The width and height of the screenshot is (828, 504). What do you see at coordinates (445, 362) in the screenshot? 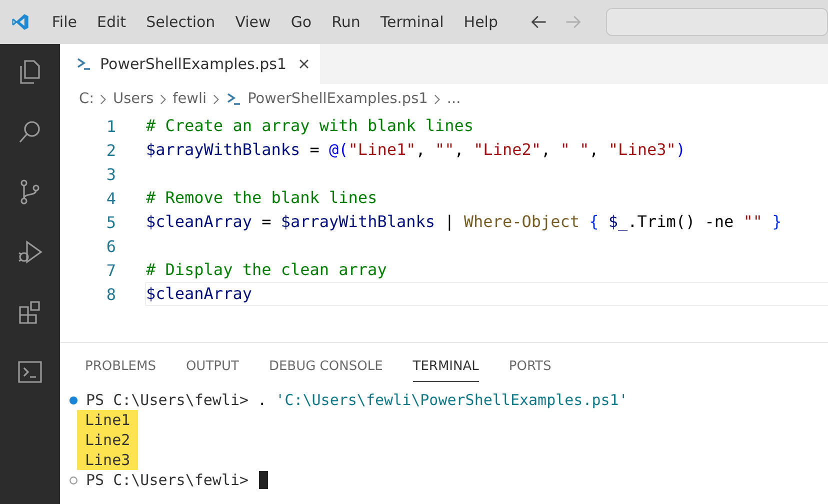
I see `panel-tab: TERMINAL` at bounding box center [445, 362].